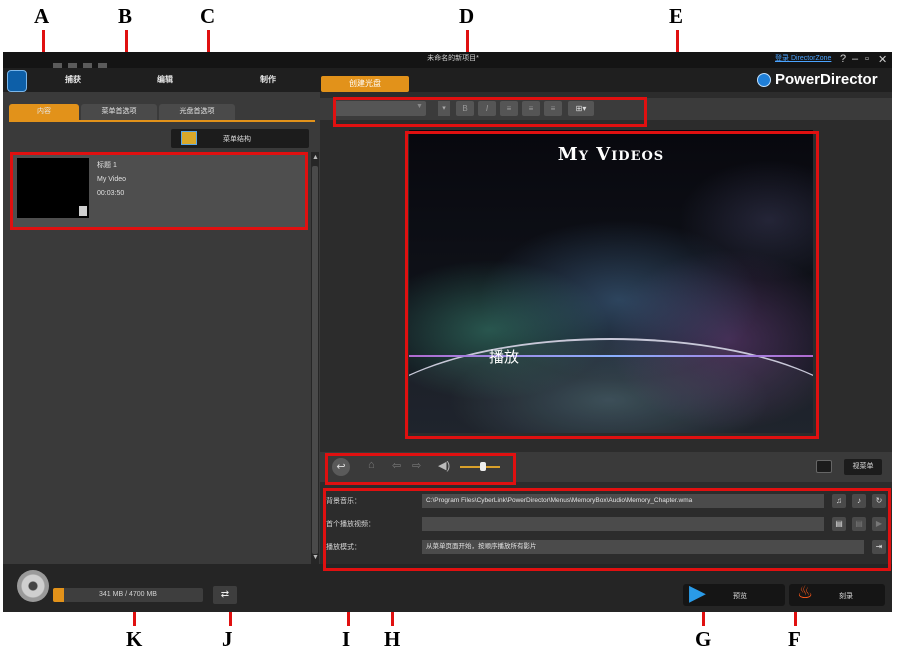  What do you see at coordinates (162, 121) in the screenshot?
I see `tab-underline` at bounding box center [162, 121].